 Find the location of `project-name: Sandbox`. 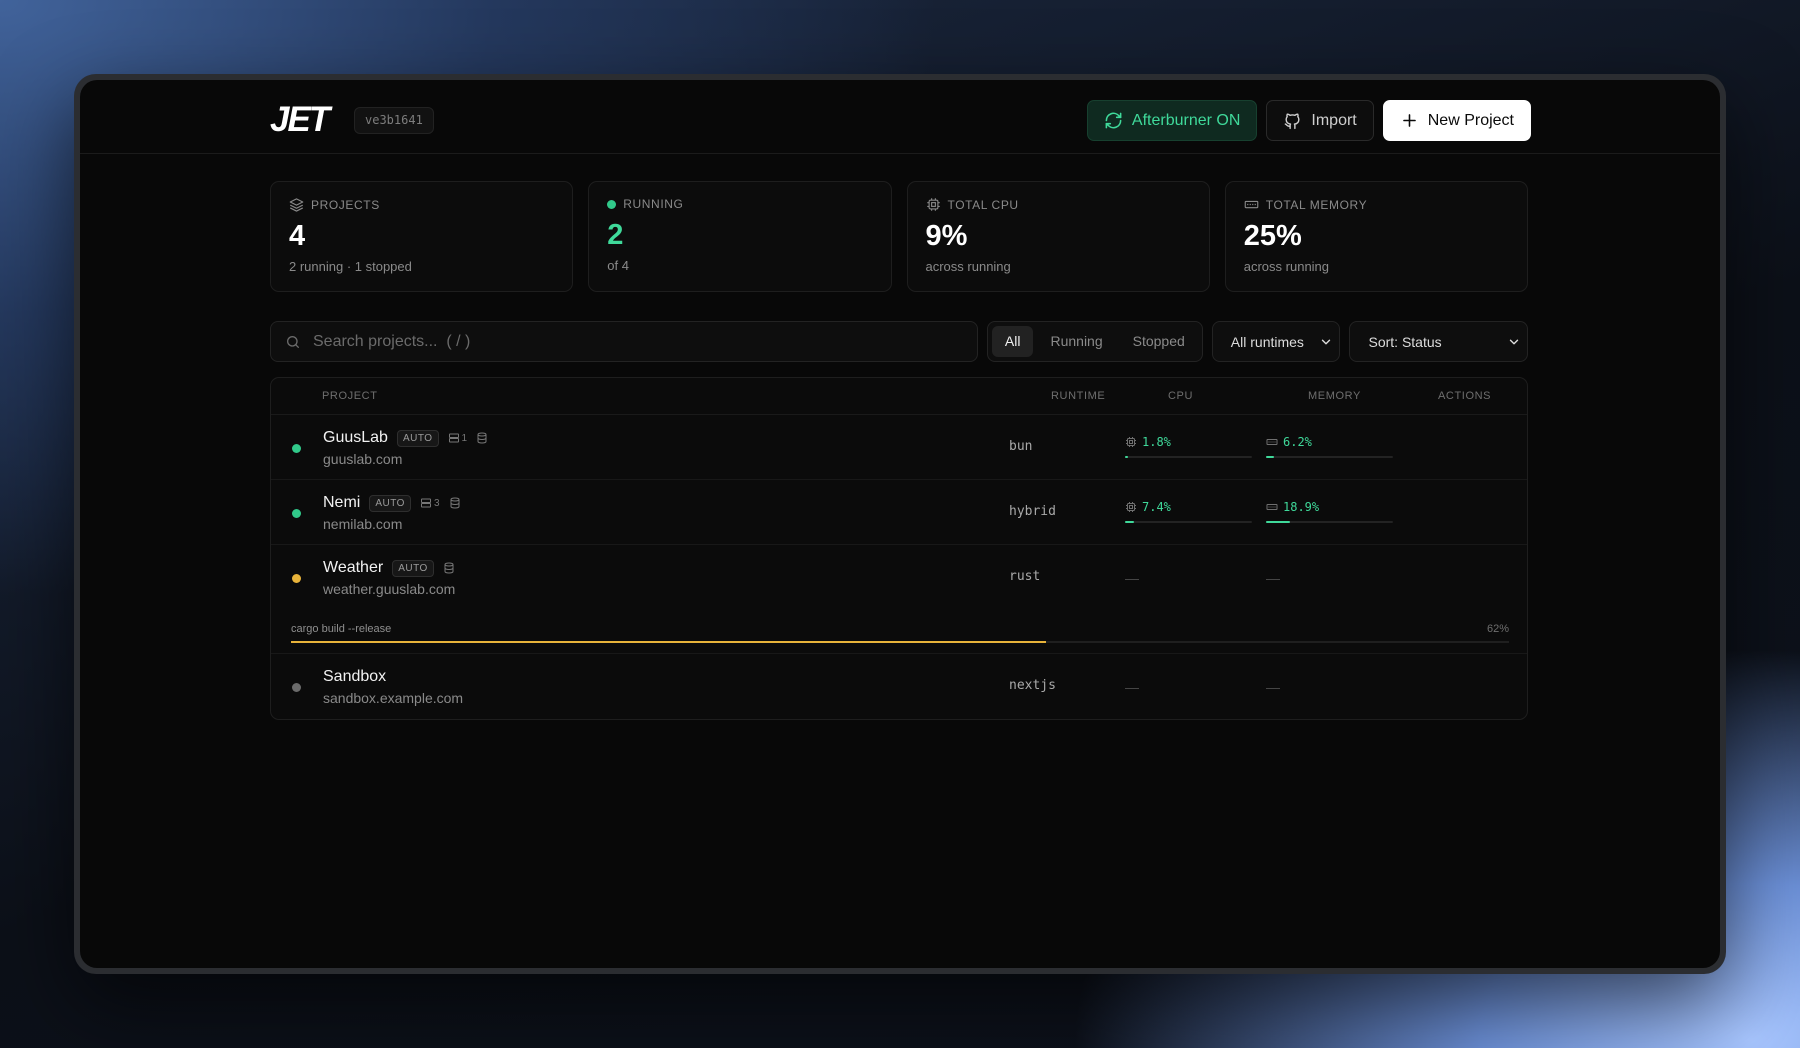

project-name: Sandbox is located at coordinates (355, 676).